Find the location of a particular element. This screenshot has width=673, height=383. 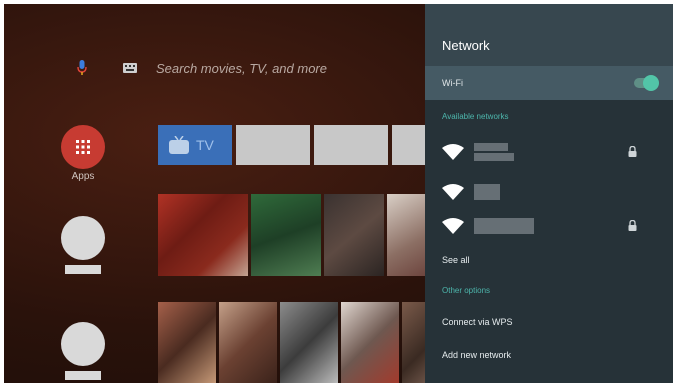

apps-grid-icon is located at coordinates (83, 147).